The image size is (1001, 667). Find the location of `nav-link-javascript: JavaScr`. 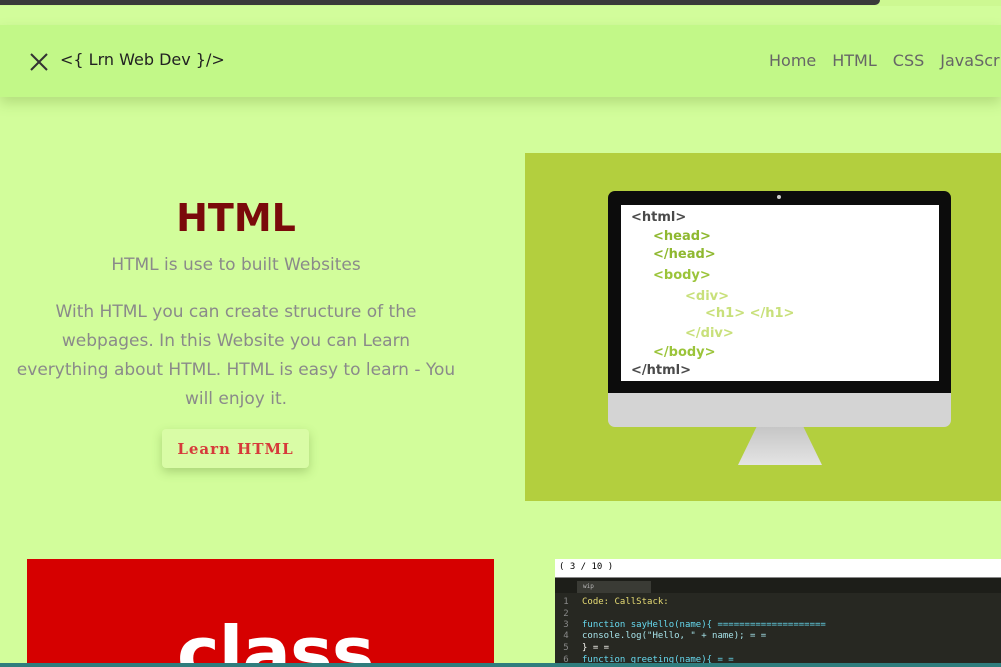

nav-link-javascript: JavaScr is located at coordinates (969, 60).